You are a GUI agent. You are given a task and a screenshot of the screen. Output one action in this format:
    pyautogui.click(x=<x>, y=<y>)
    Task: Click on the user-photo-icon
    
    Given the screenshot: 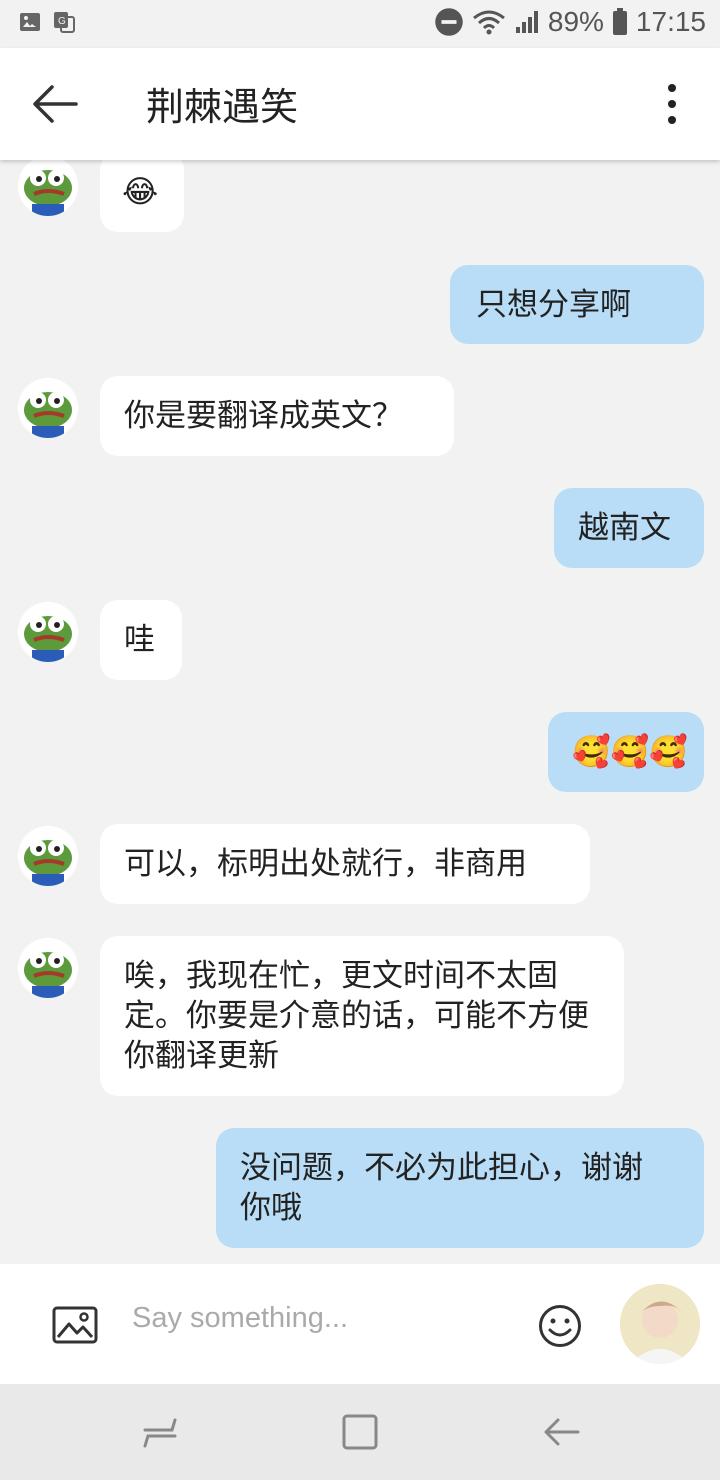 What is the action you would take?
    pyautogui.click(x=660, y=1324)
    